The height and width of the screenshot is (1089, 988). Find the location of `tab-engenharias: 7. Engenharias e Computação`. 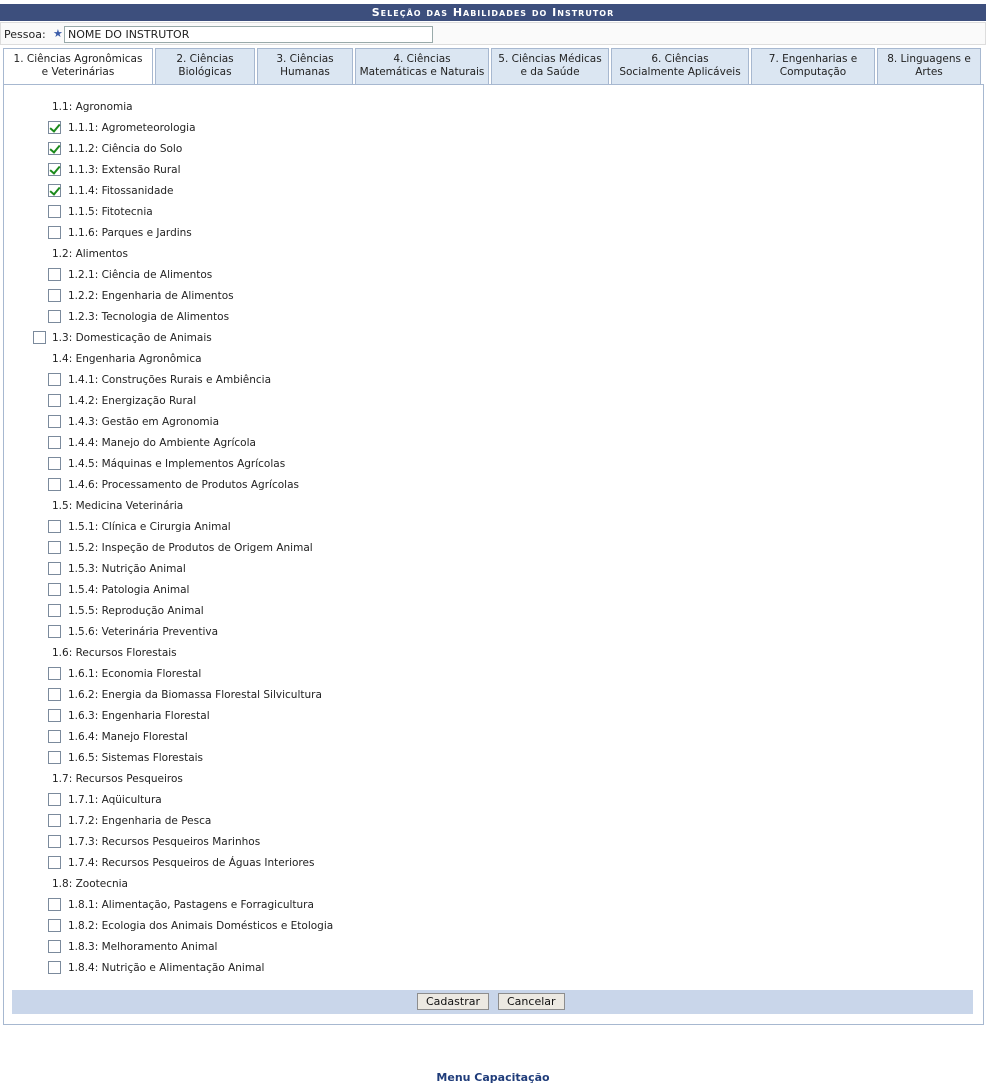

tab-engenharias: 7. Engenharias e Computação is located at coordinates (813, 66).